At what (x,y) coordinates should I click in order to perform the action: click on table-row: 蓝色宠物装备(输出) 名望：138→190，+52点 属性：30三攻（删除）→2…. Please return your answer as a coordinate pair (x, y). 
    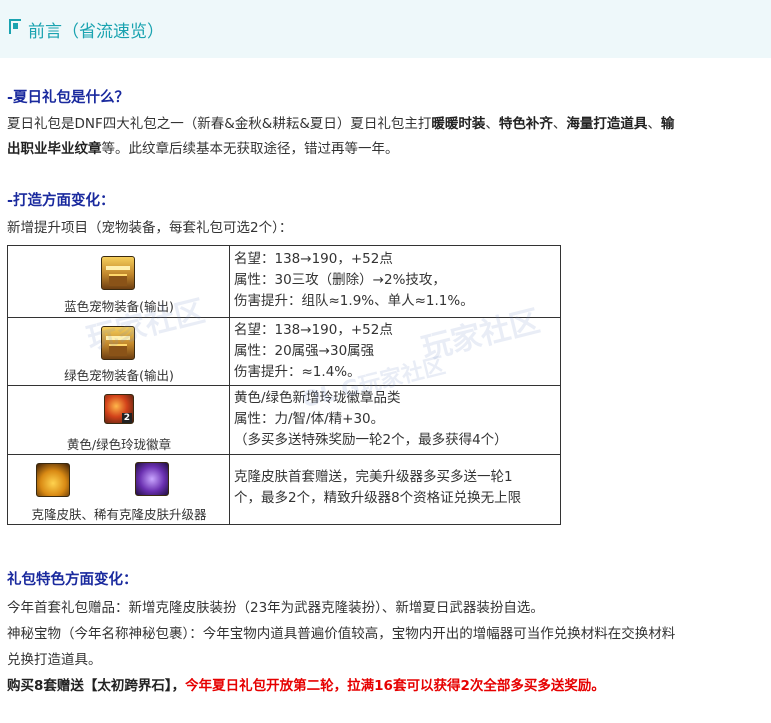
    Looking at the image, I should click on (284, 281).